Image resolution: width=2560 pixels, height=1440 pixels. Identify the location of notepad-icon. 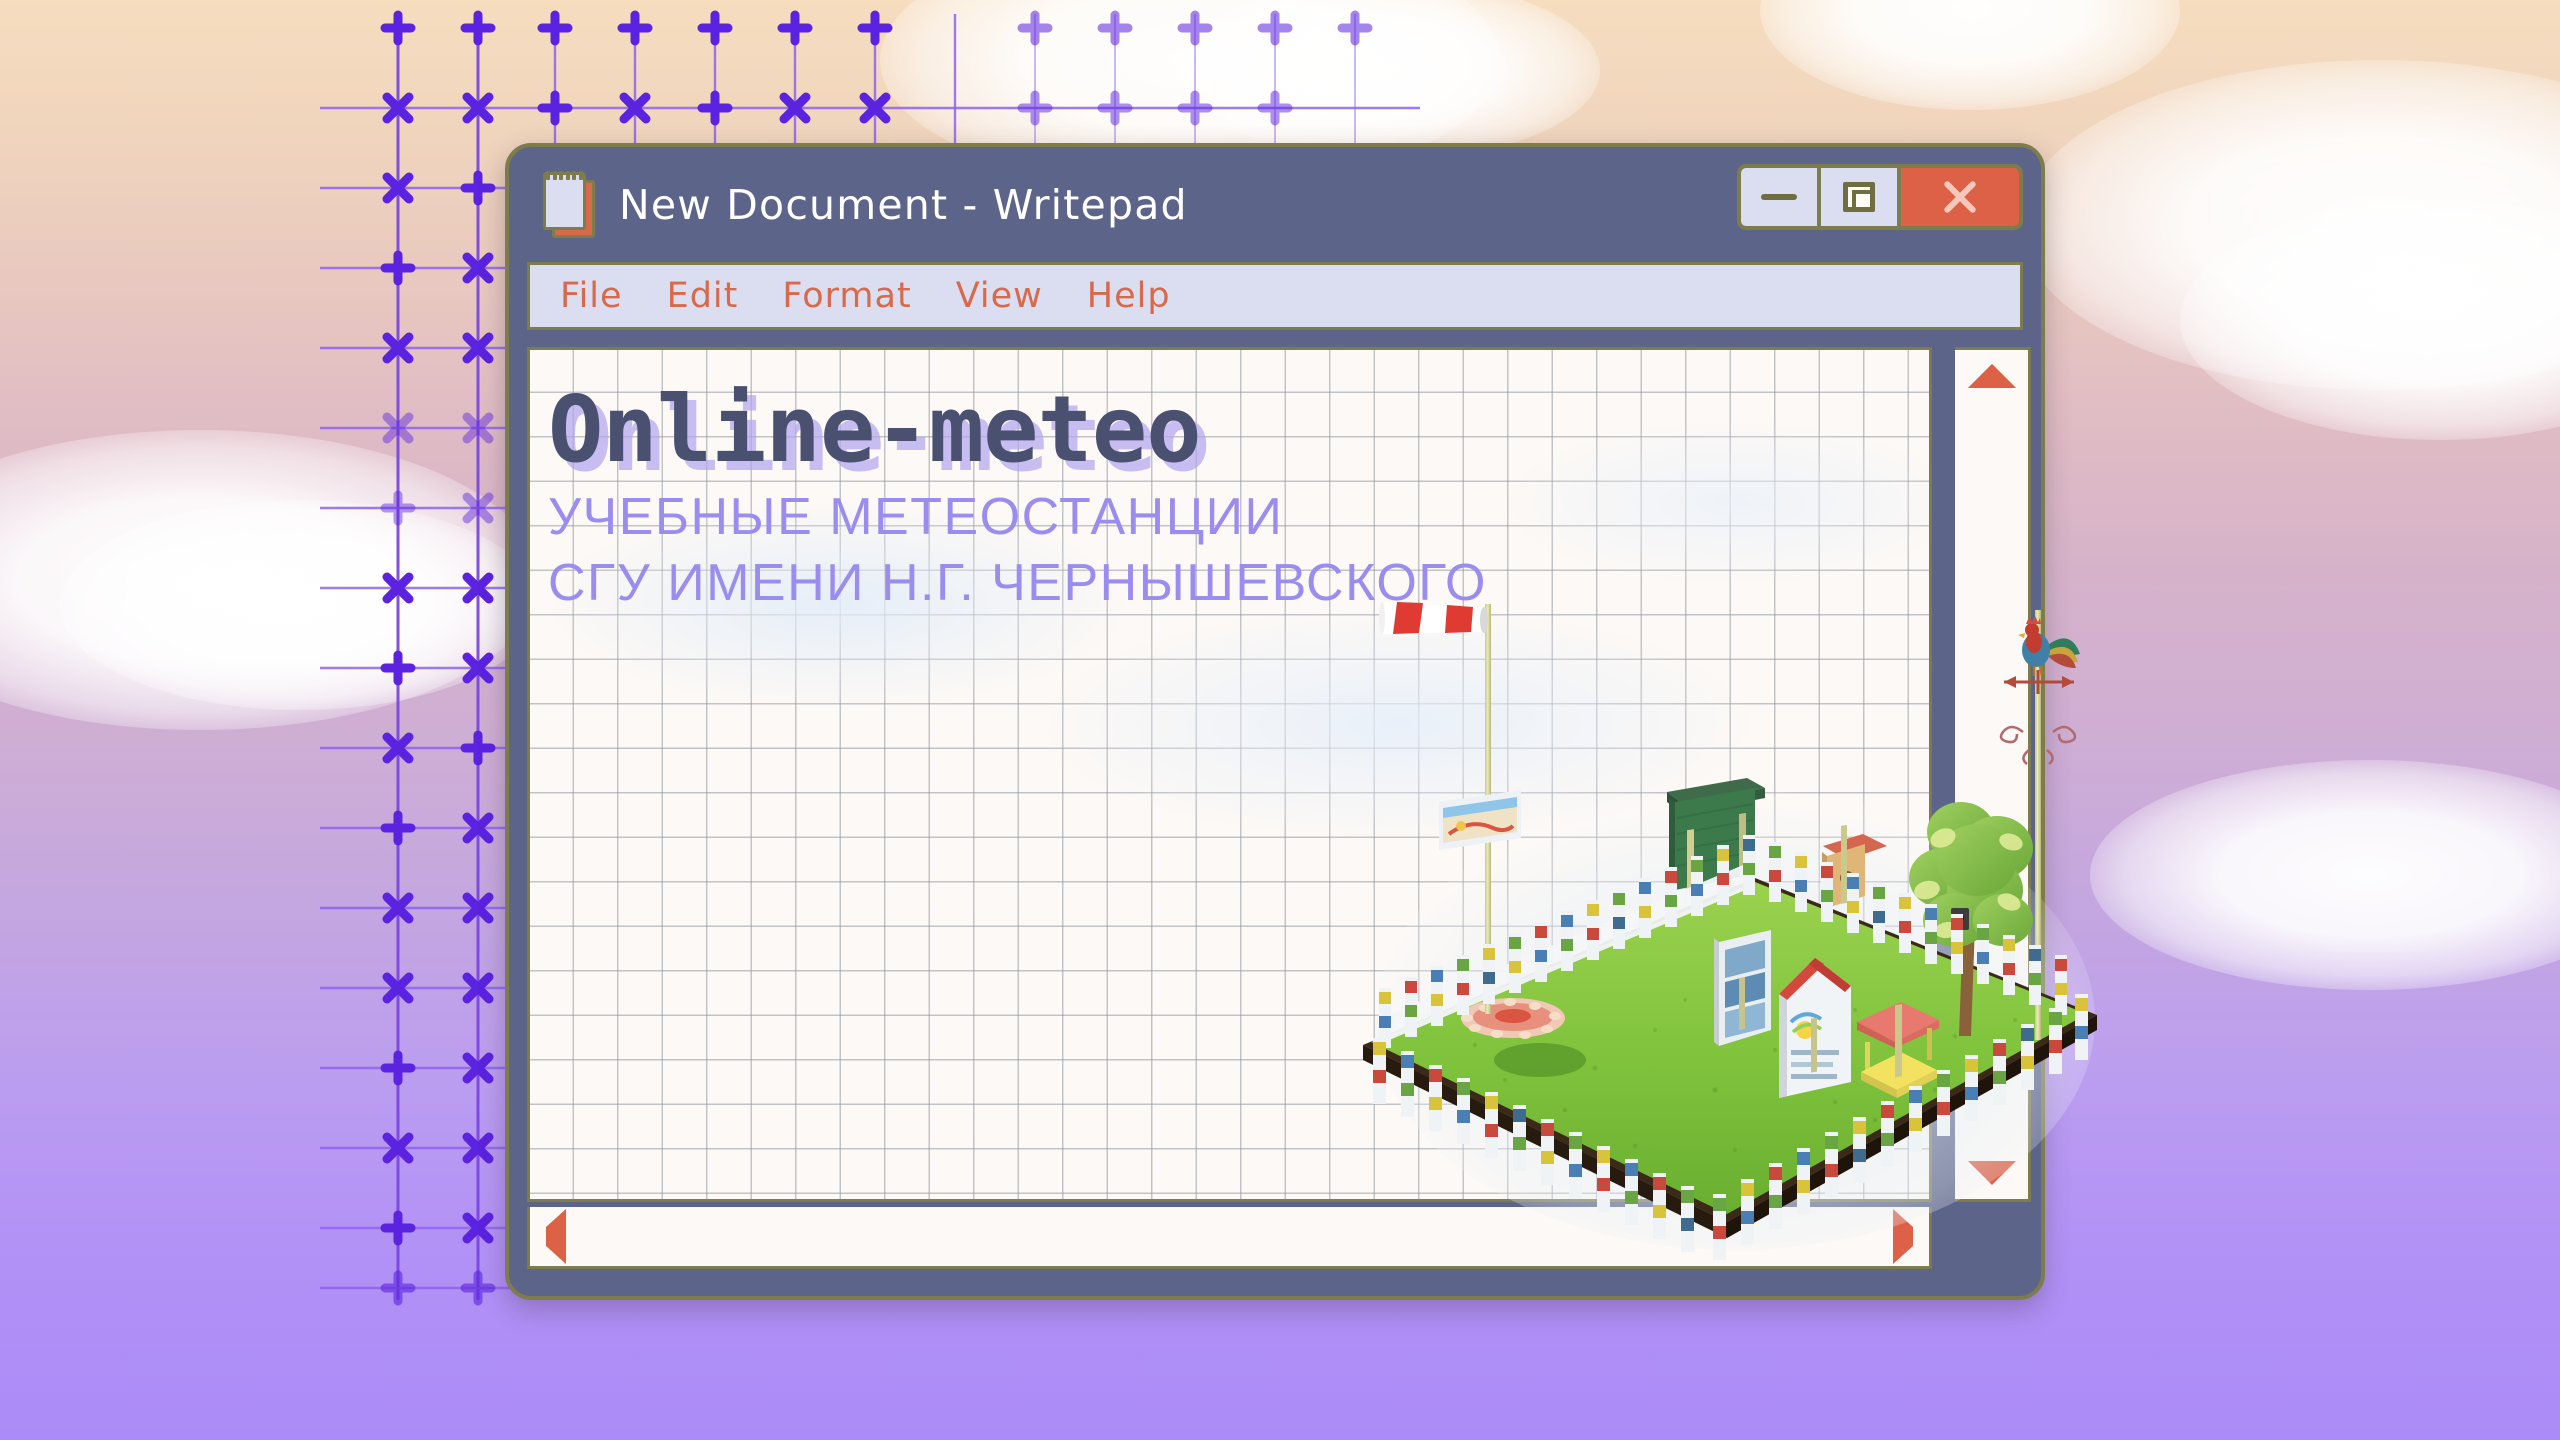
(569, 204).